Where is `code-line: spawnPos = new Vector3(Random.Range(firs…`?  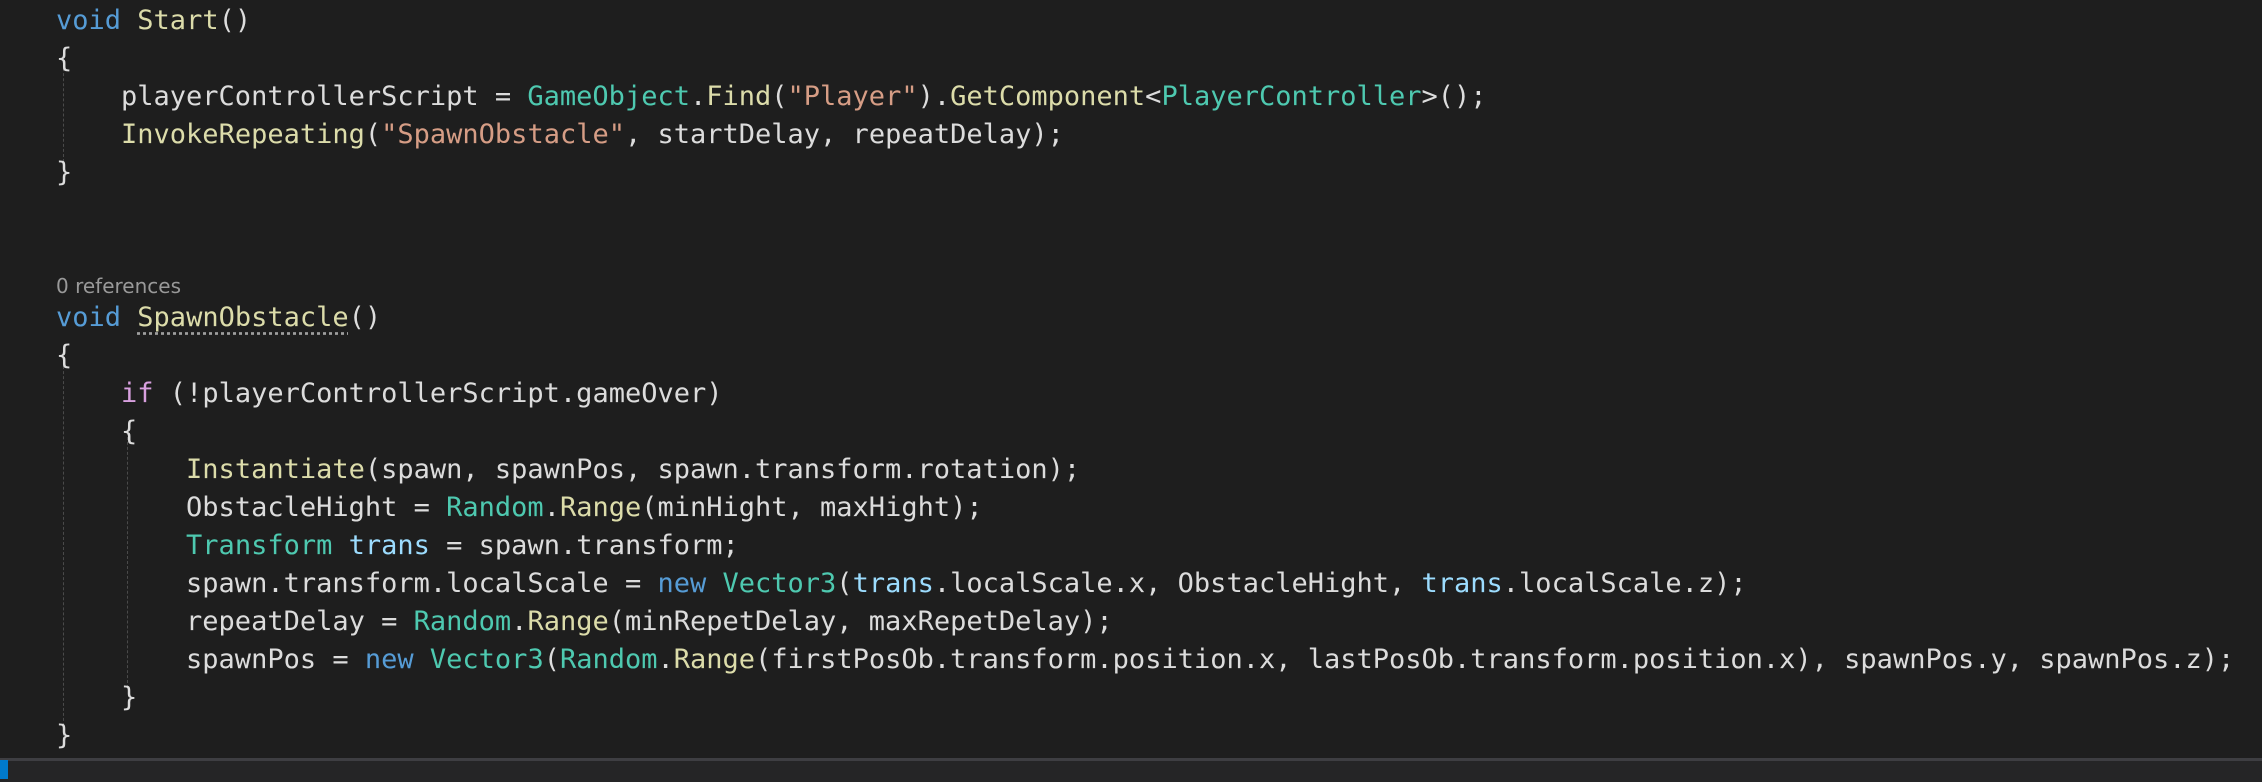
code-line: spawnPos = new Vector3(Random.Range(firs… is located at coordinates (1145, 660).